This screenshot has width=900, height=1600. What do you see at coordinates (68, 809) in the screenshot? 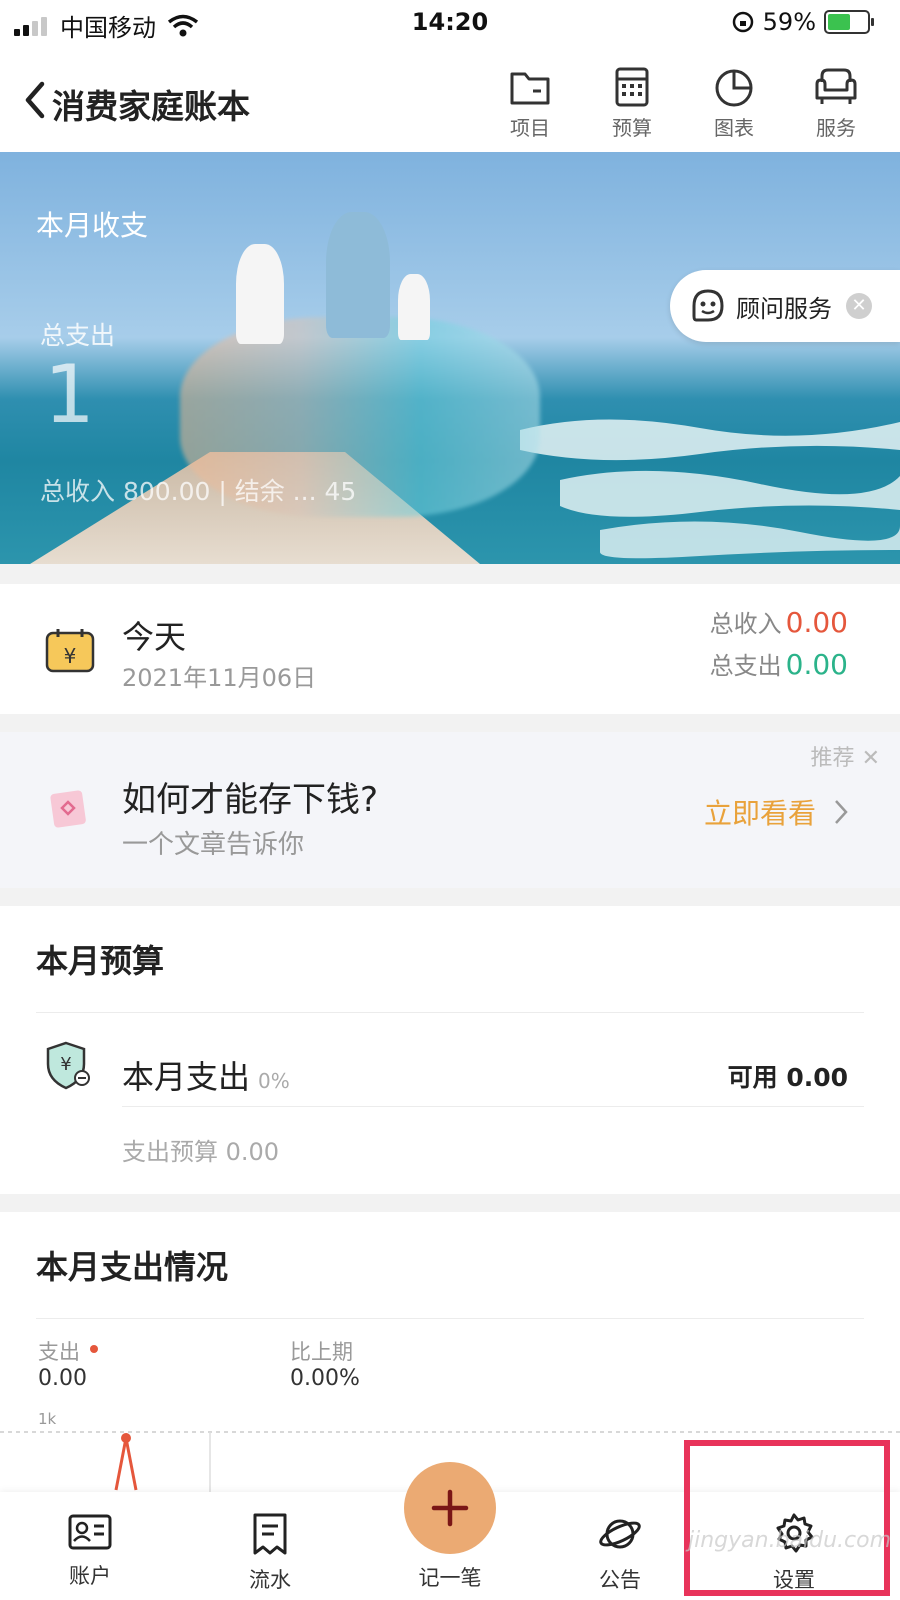
I see `red-envelope-icon` at bounding box center [68, 809].